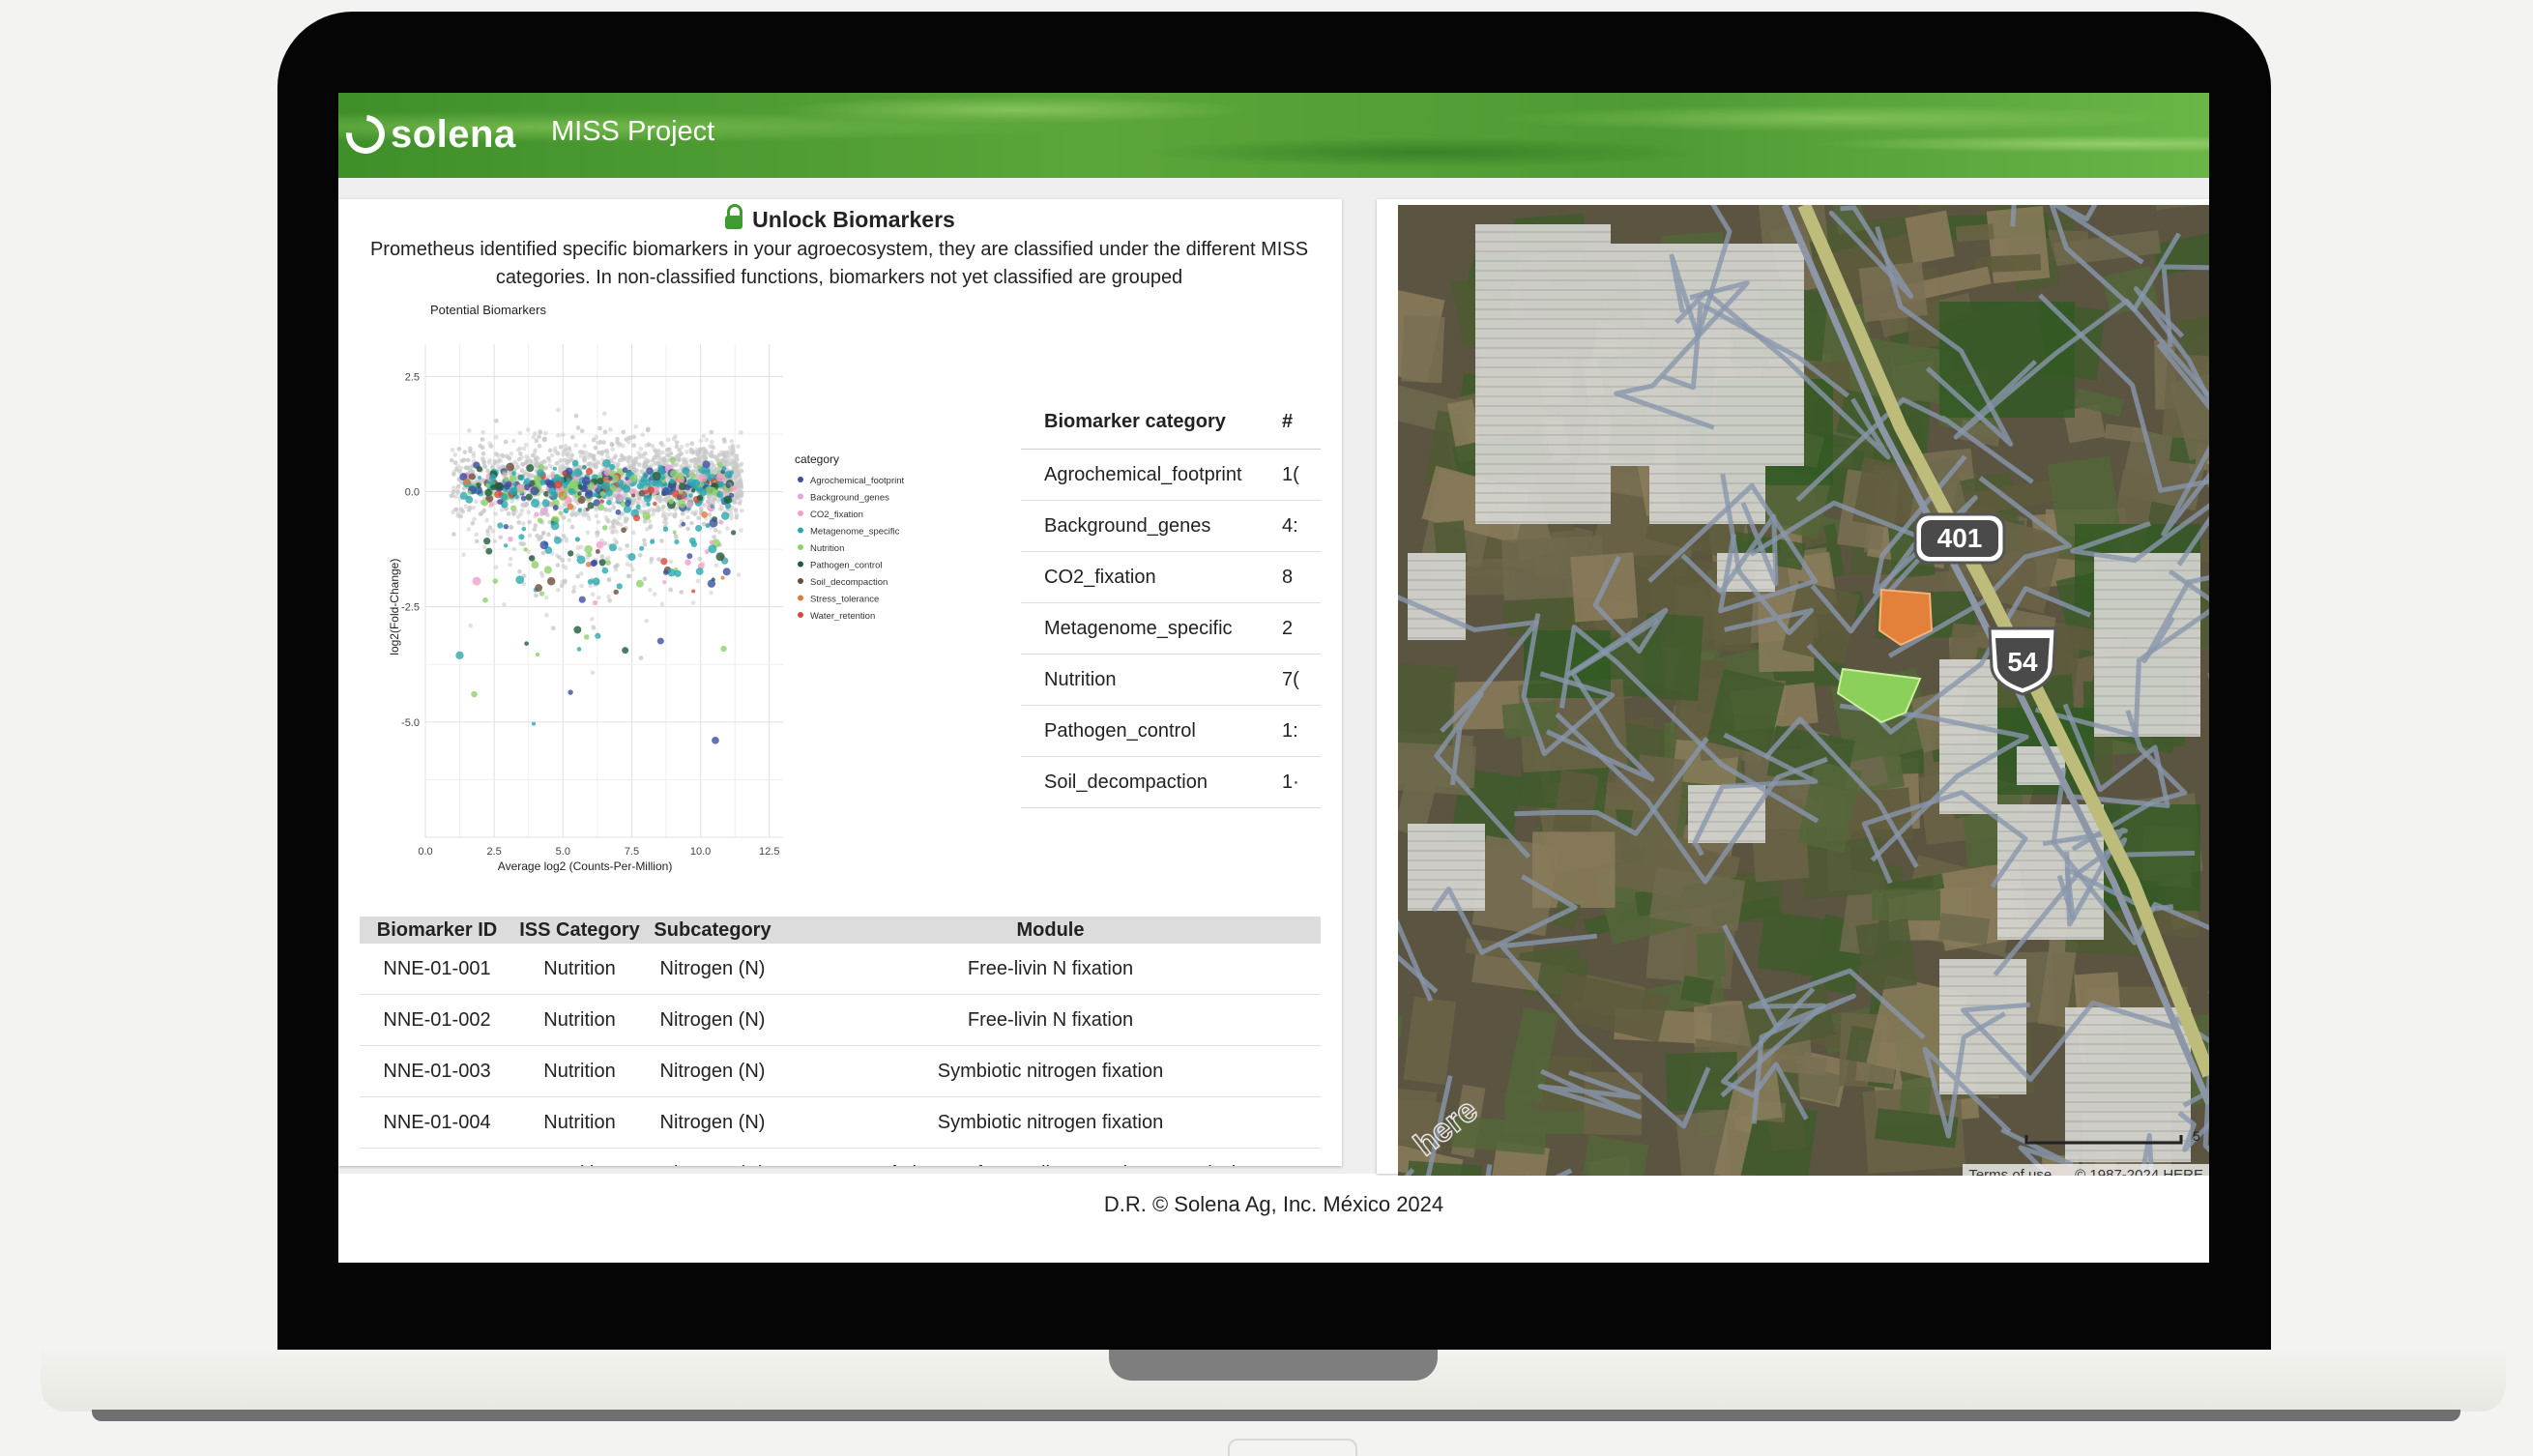  Describe the element at coordinates (616, 593) in the screenshot. I see `series-point-soil_decompaction` at that location.